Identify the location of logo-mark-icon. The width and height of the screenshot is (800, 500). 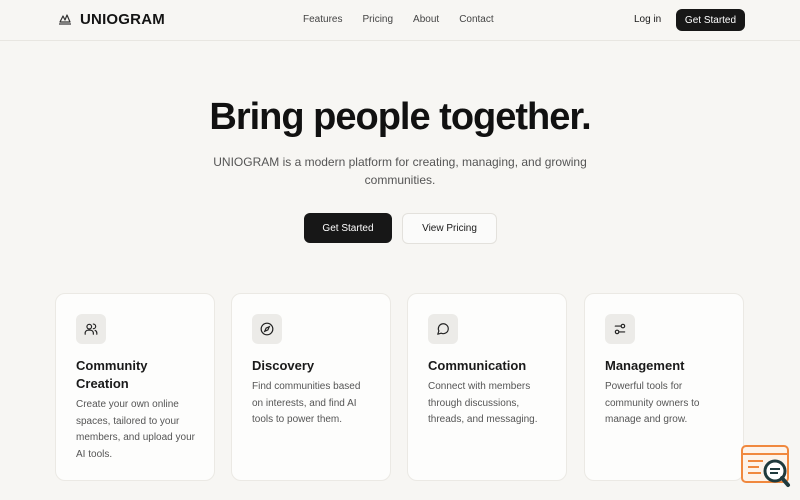
(65, 19).